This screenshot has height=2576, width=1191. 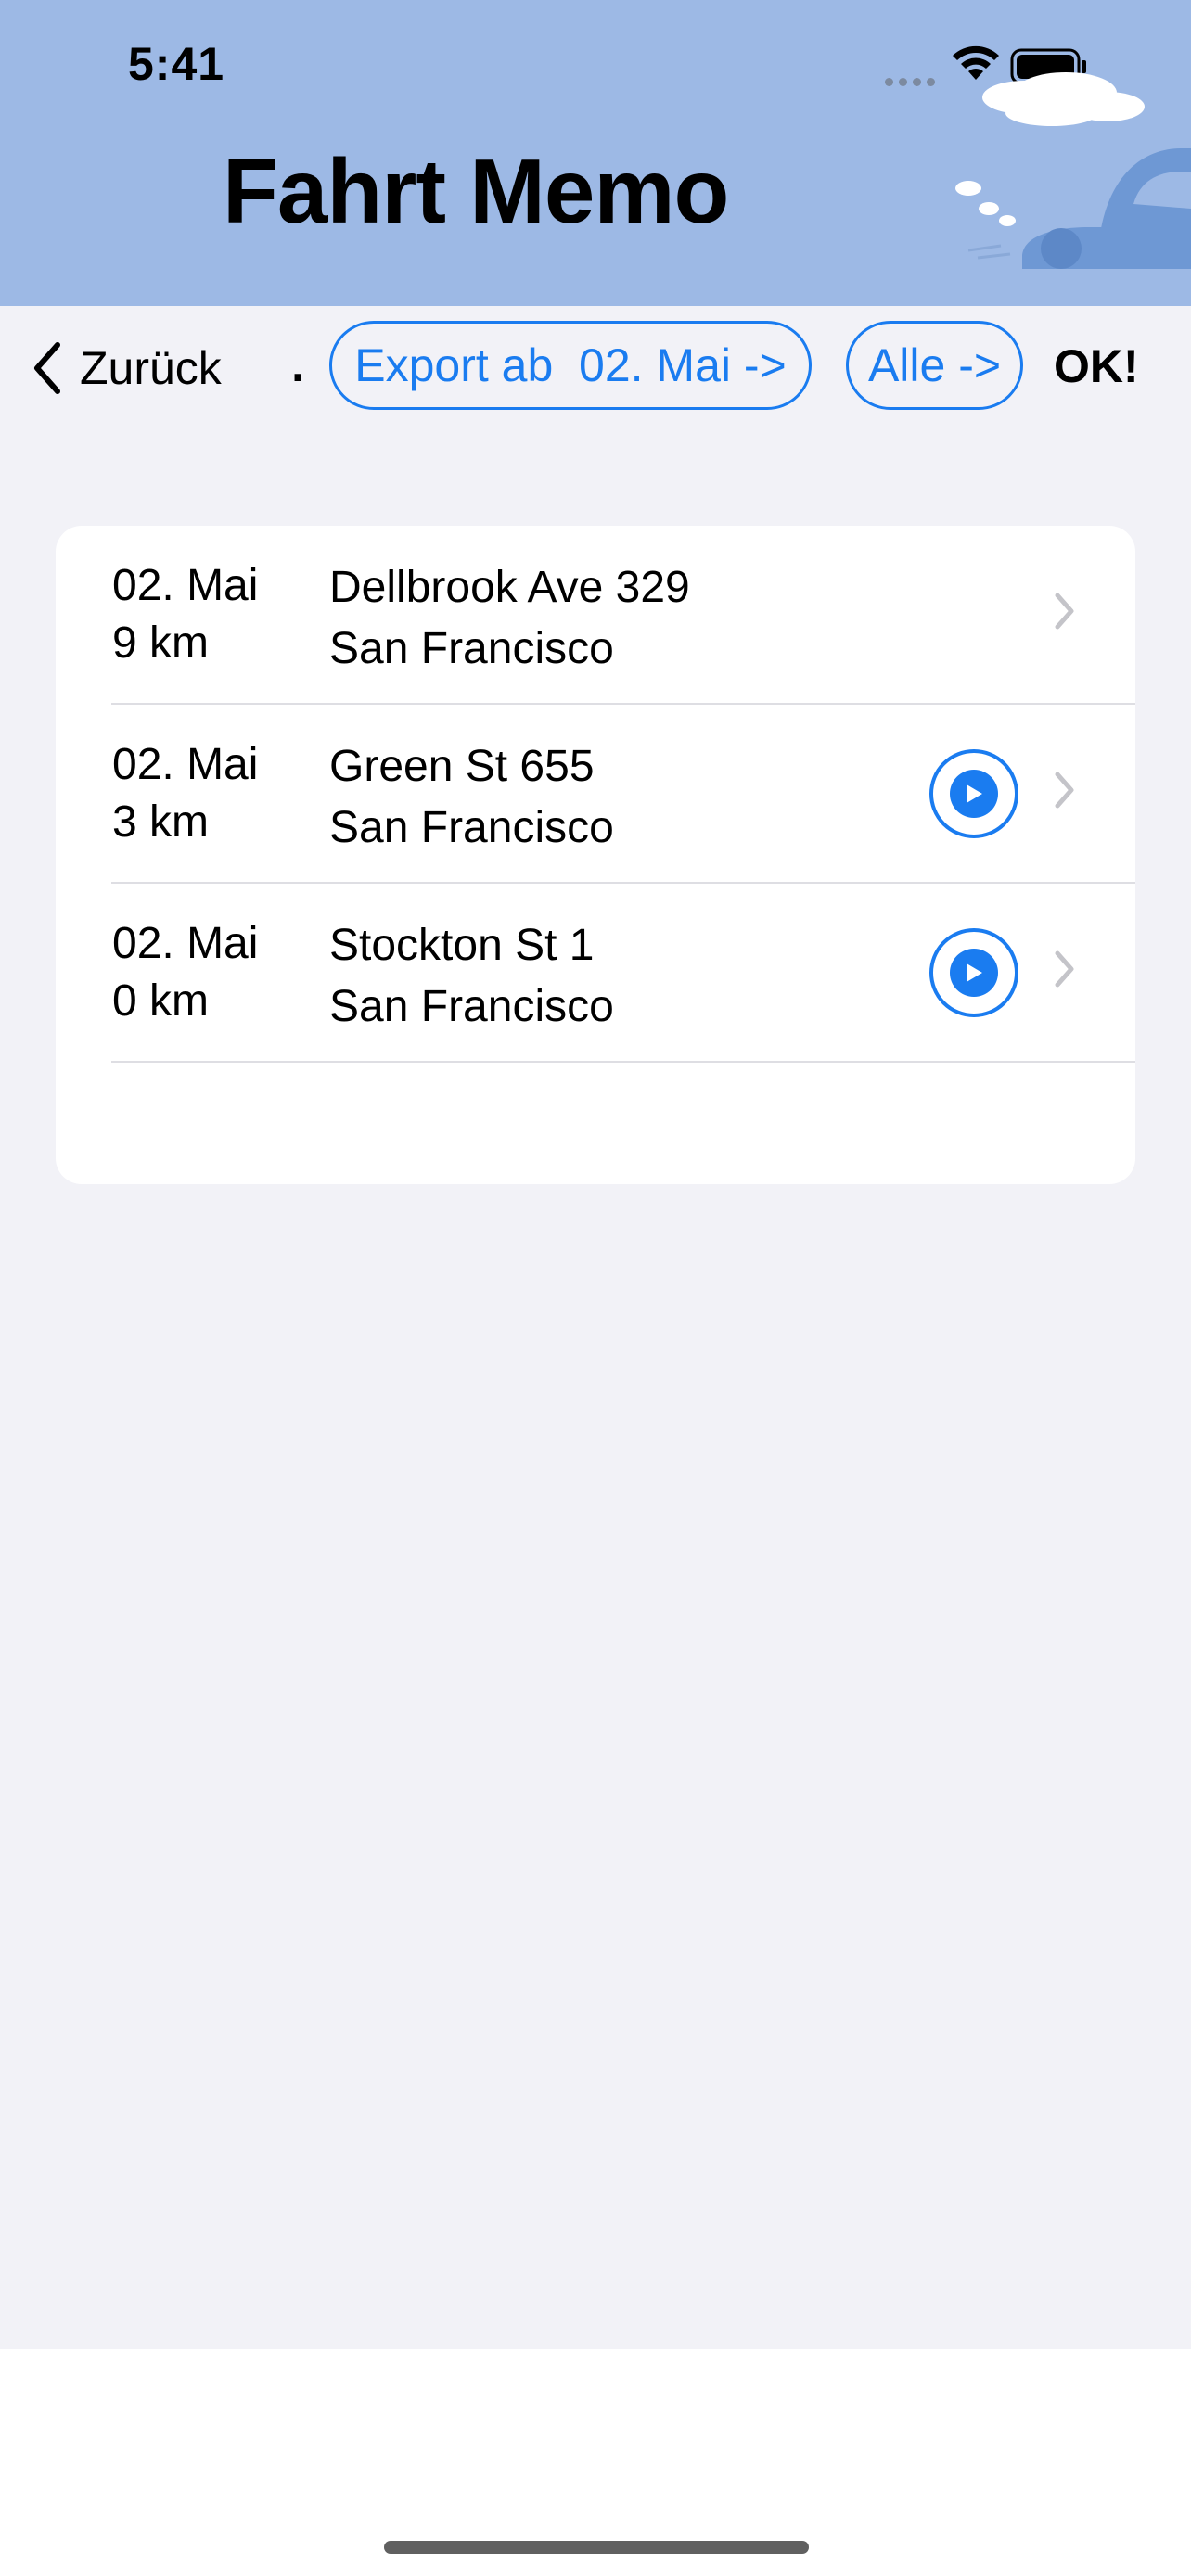 I want to click on back-button: Zurück, so click(x=127, y=368).